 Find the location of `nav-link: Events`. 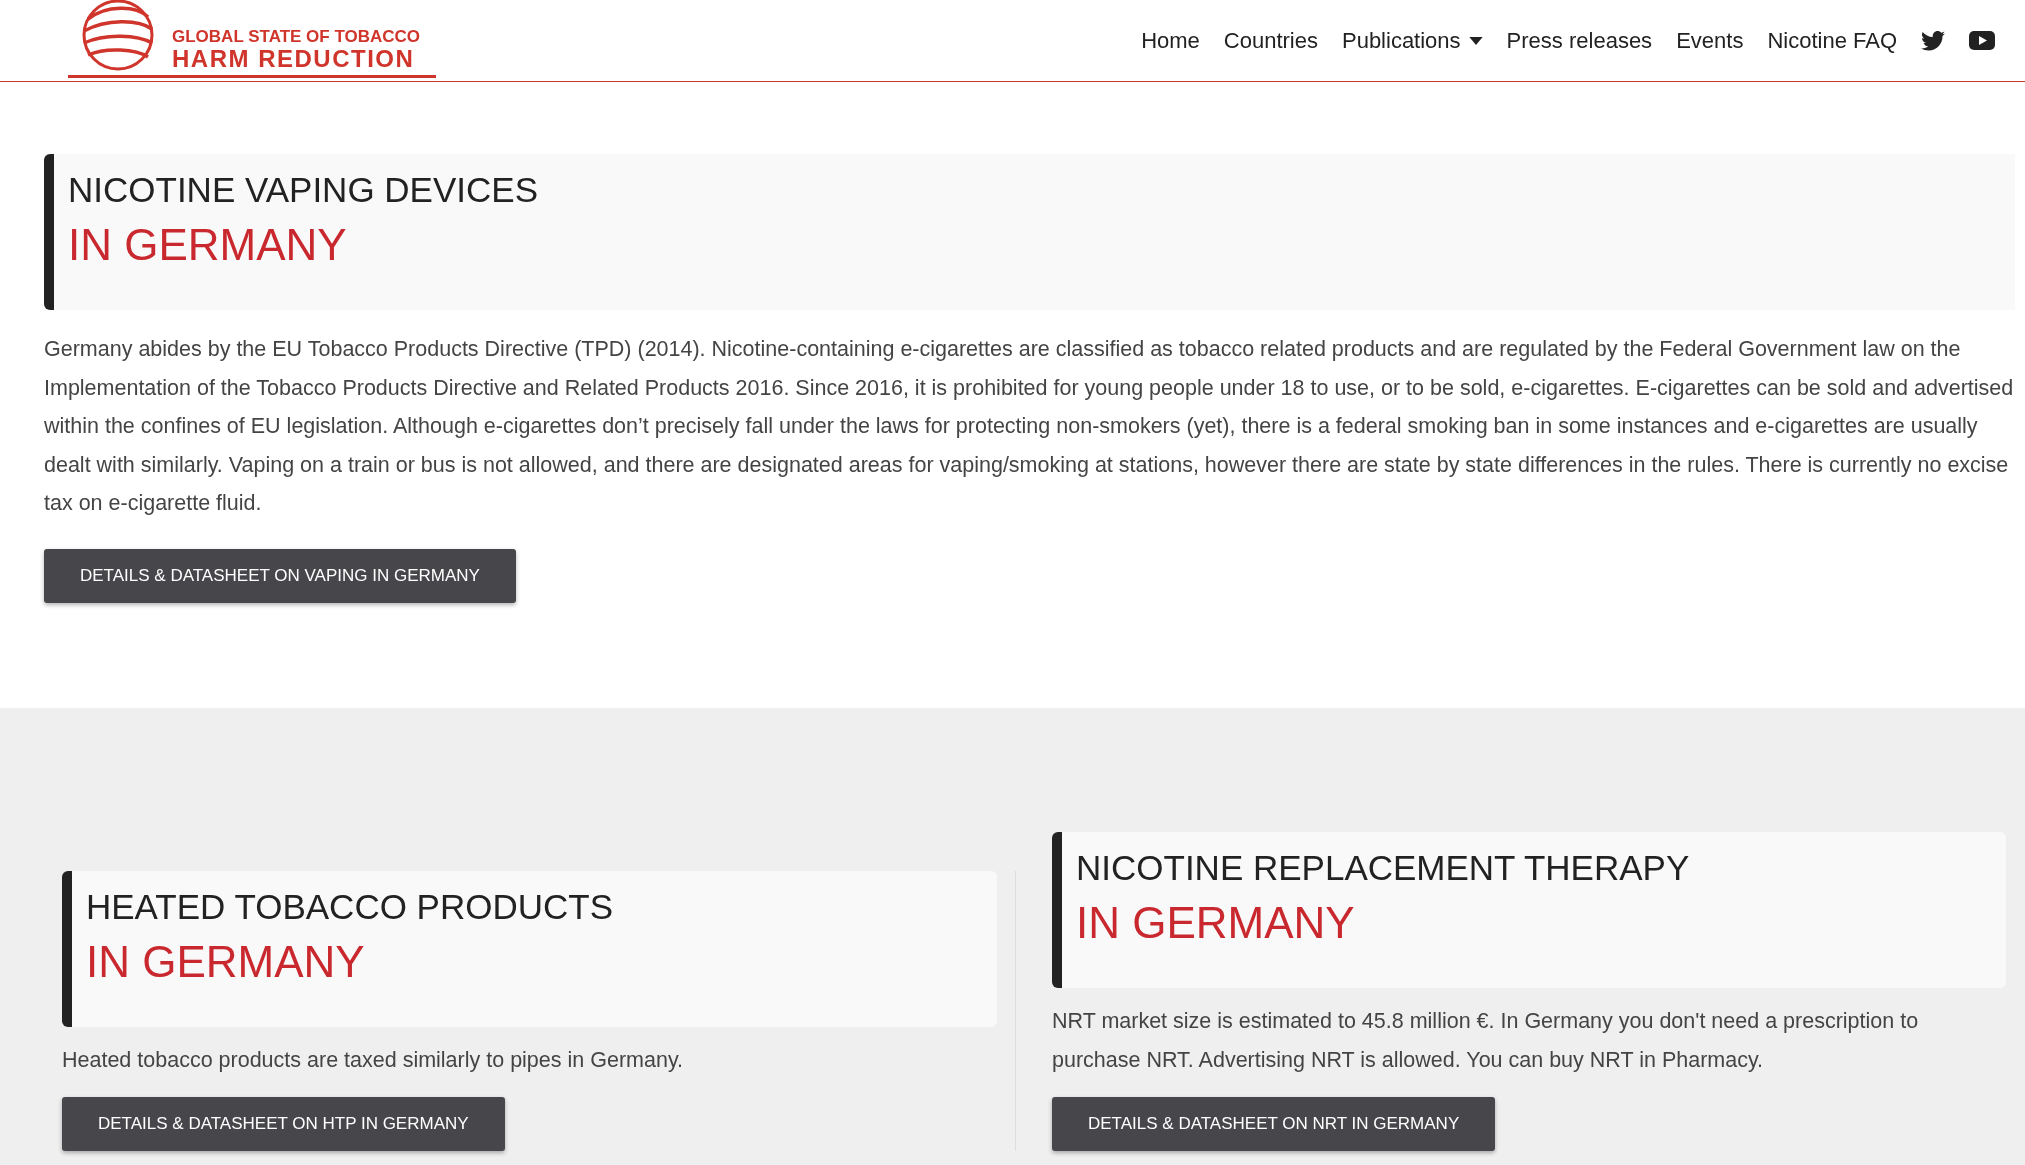

nav-link: Events is located at coordinates (1710, 40).